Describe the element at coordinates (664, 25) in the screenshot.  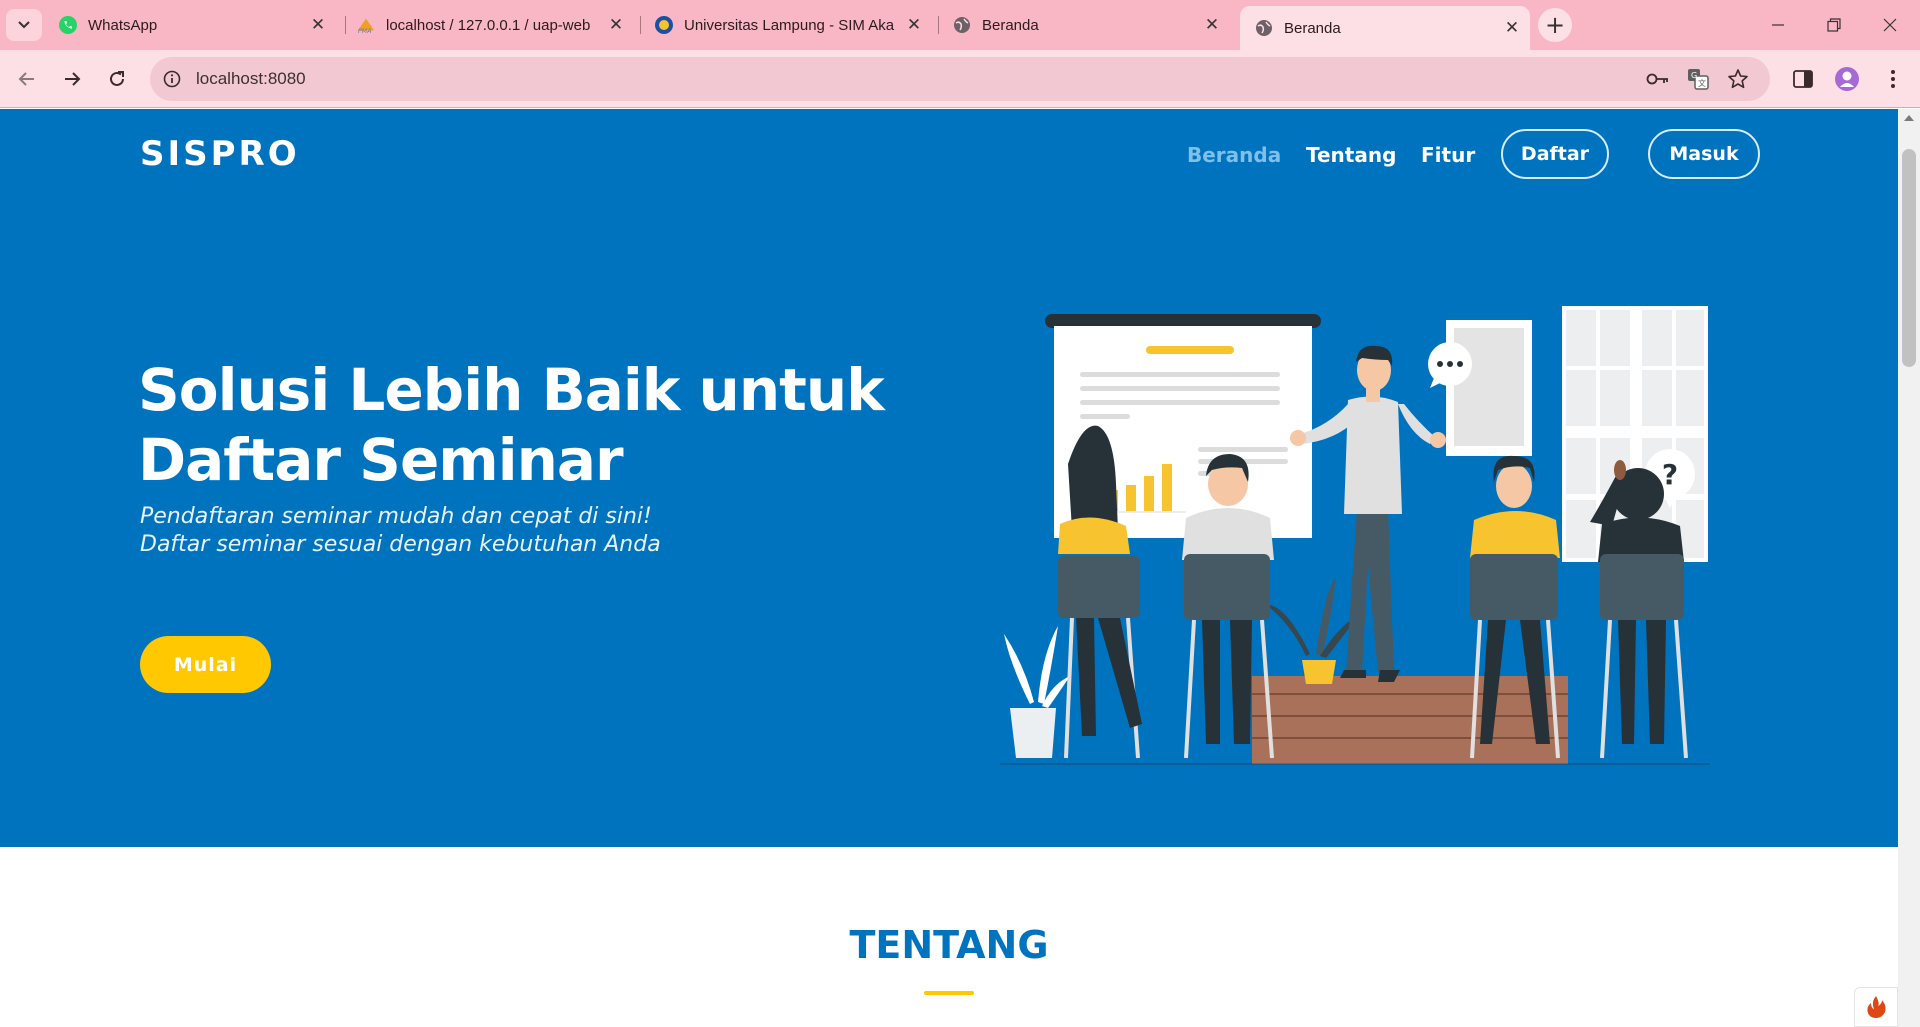
I see `unila-icon` at that location.